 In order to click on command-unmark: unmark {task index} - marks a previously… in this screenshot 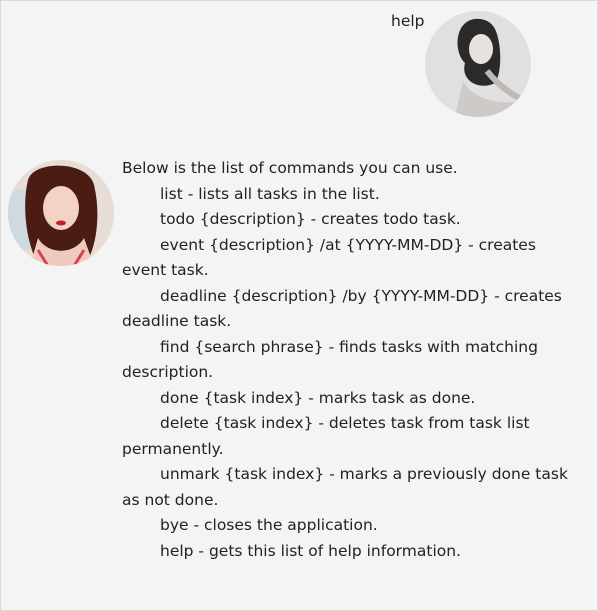, I will do `click(345, 487)`.